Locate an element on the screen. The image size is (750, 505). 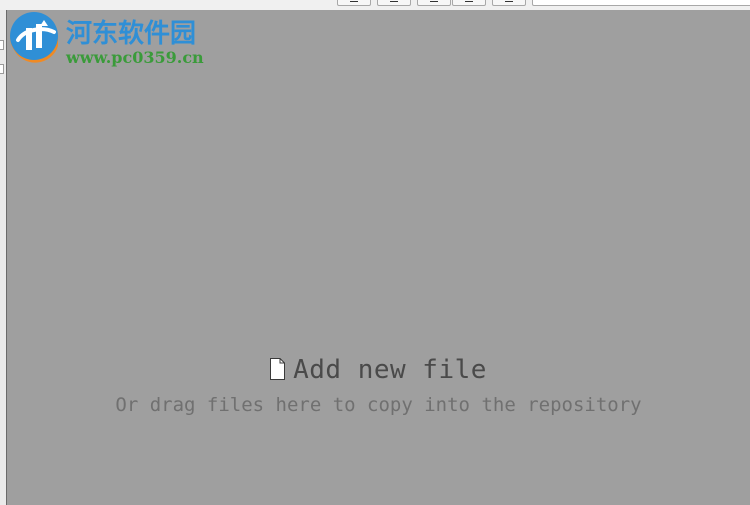
toolbar-search-field is located at coordinates (641, 3).